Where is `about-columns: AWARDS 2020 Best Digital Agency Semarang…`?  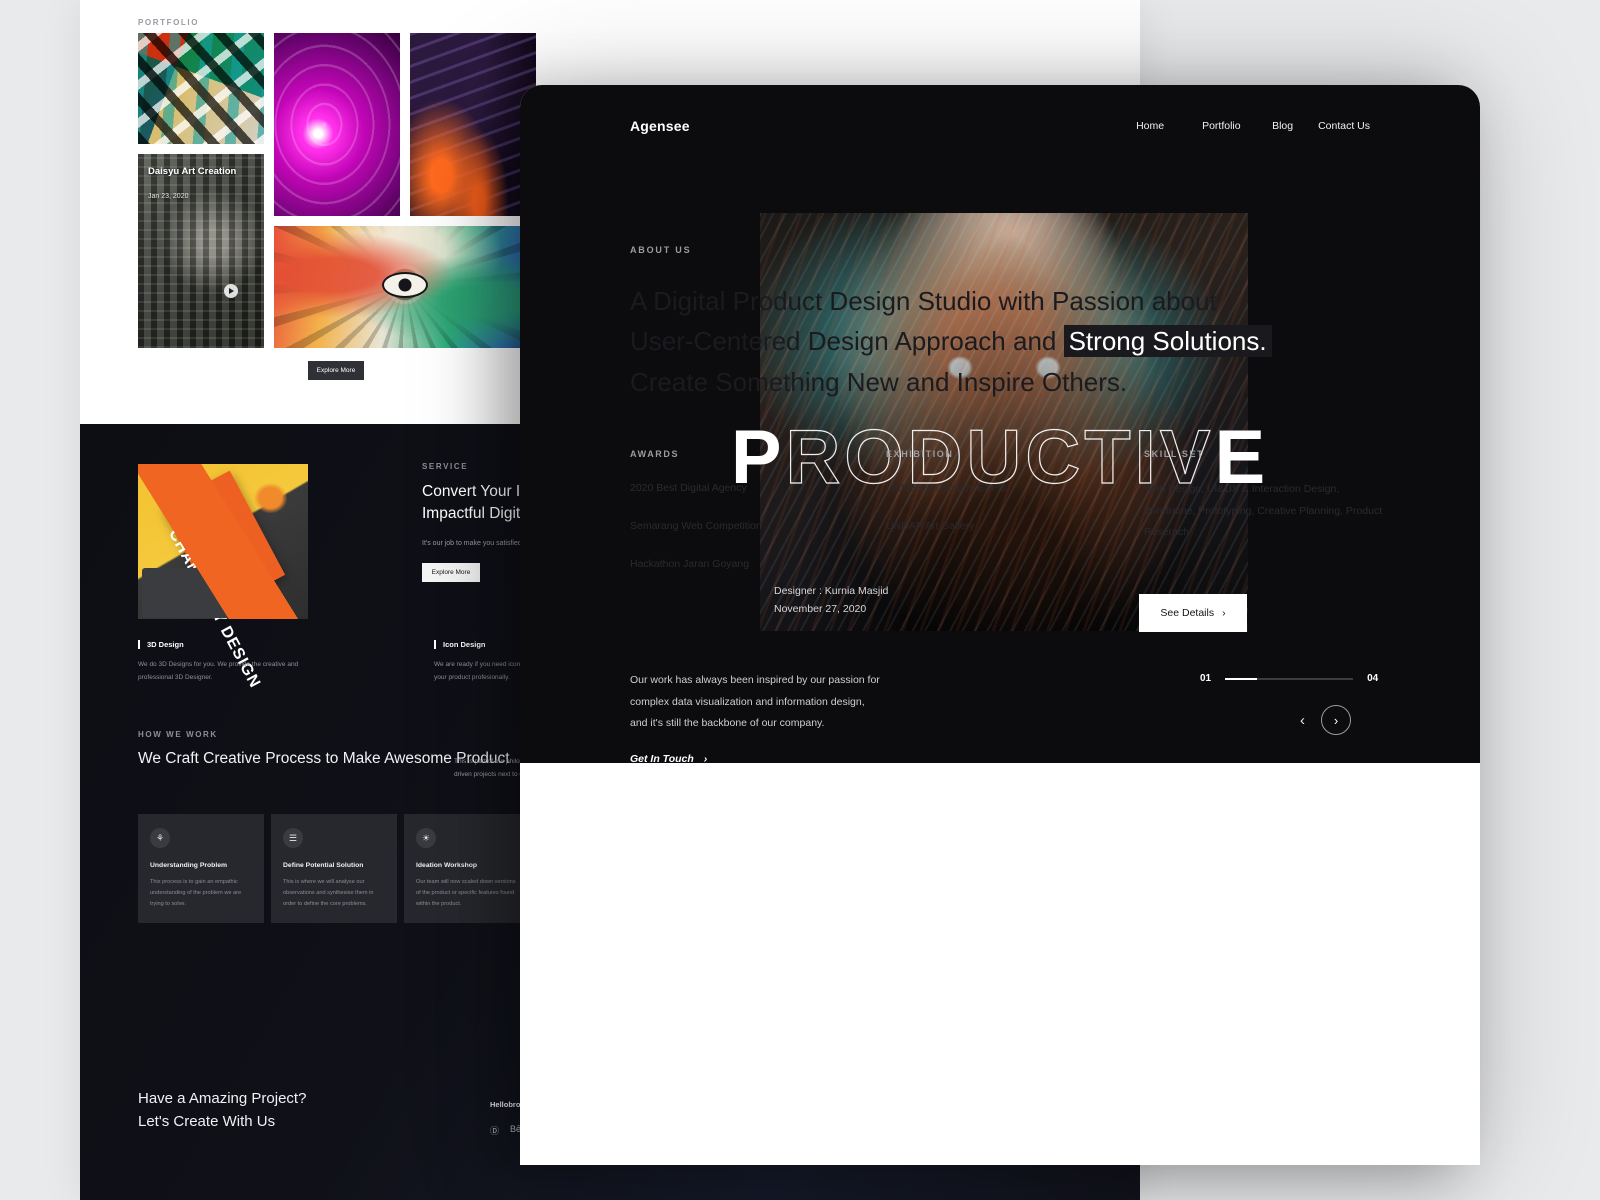 about-columns: AWARDS 2020 Best Digital Agency Semarang… is located at coordinates (1010, 510).